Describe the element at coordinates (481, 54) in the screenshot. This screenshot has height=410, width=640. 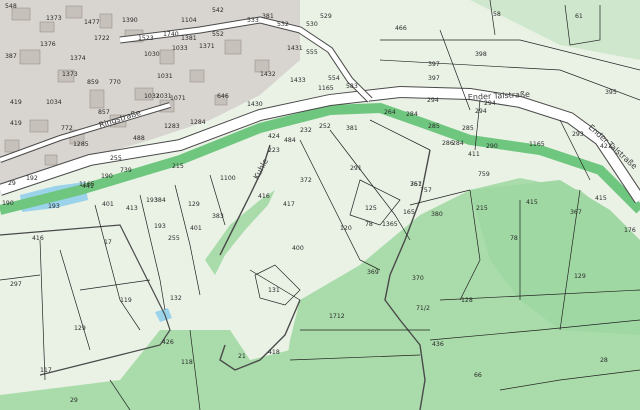
I see `parcel-number-label: 398` at that location.